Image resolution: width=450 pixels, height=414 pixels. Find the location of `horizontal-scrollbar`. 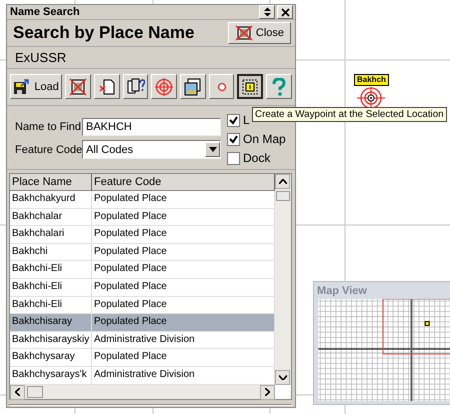

horizontal-scrollbar is located at coordinates (142, 391).